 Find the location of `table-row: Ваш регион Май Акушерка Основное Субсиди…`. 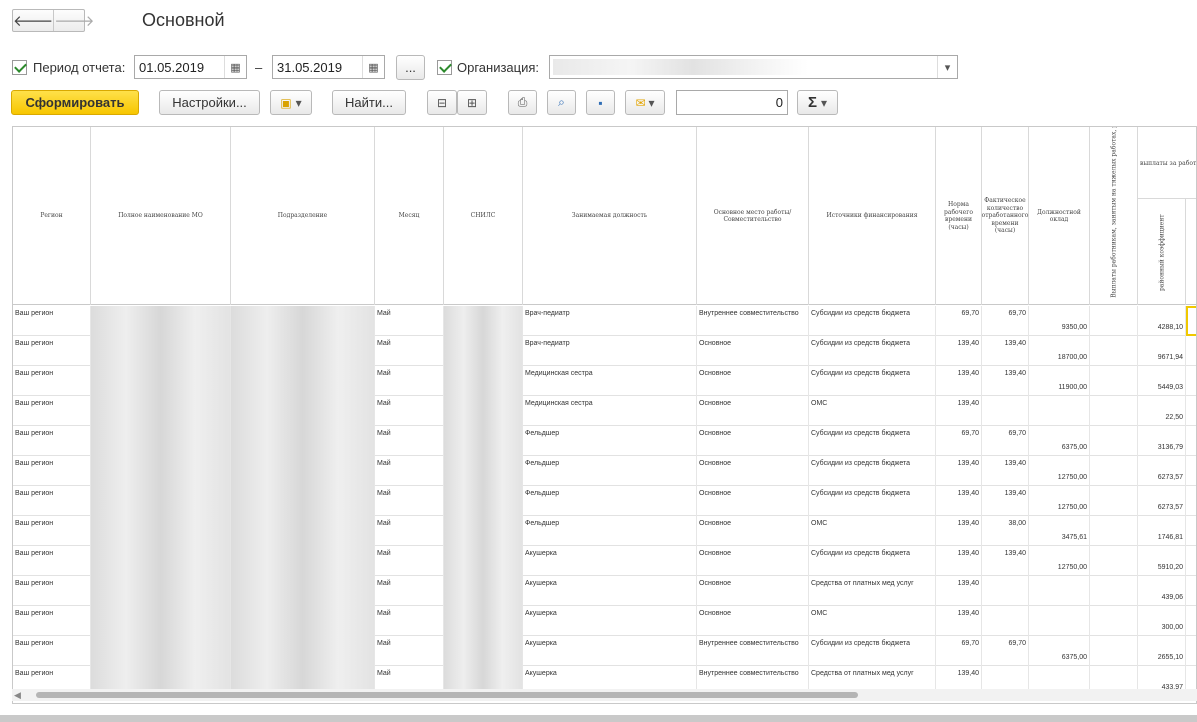

table-row: Ваш регион Май Акушерка Основное Субсиди… is located at coordinates (604, 561).